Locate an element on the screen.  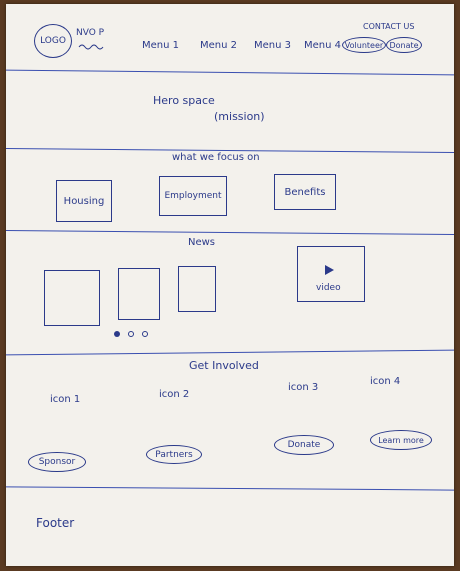
carousel-dots is located at coordinates (131, 334).